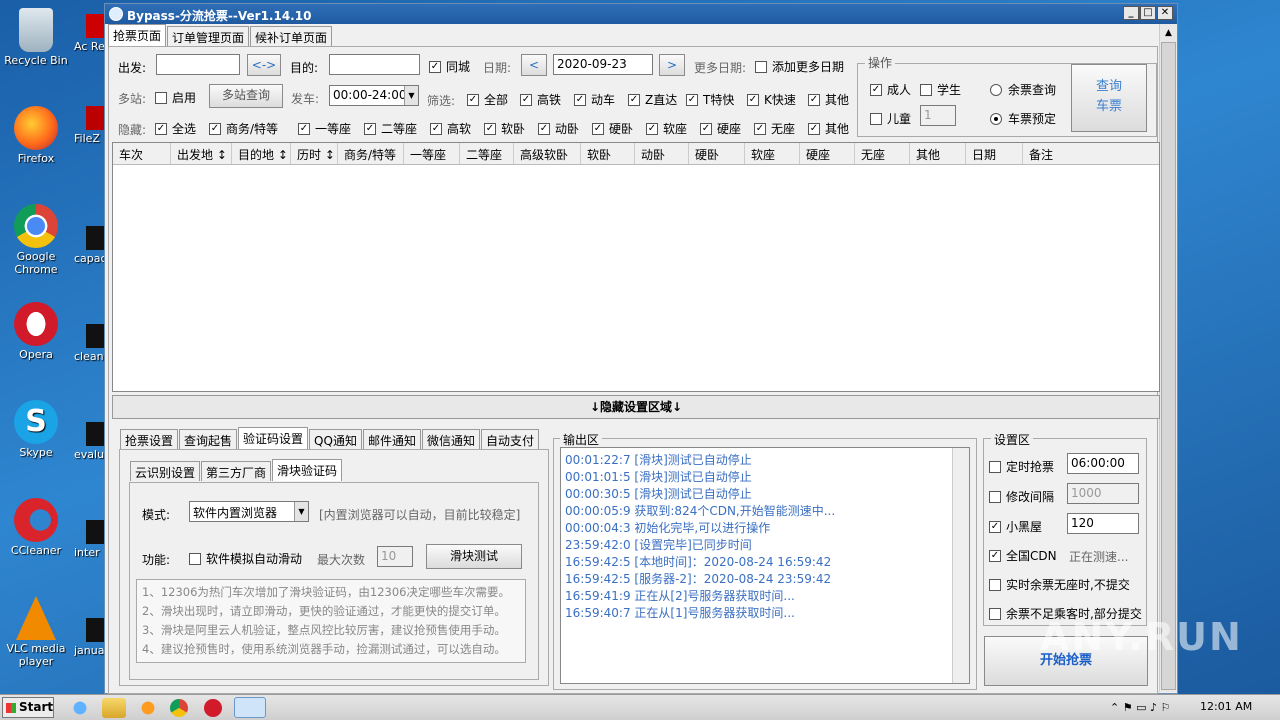  What do you see at coordinates (307, 470) in the screenshot?
I see `tab-slider-captcha: 滑块验证码` at bounding box center [307, 470].